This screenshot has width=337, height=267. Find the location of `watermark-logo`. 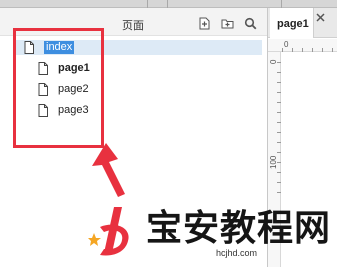

watermark-logo is located at coordinates (108, 231).